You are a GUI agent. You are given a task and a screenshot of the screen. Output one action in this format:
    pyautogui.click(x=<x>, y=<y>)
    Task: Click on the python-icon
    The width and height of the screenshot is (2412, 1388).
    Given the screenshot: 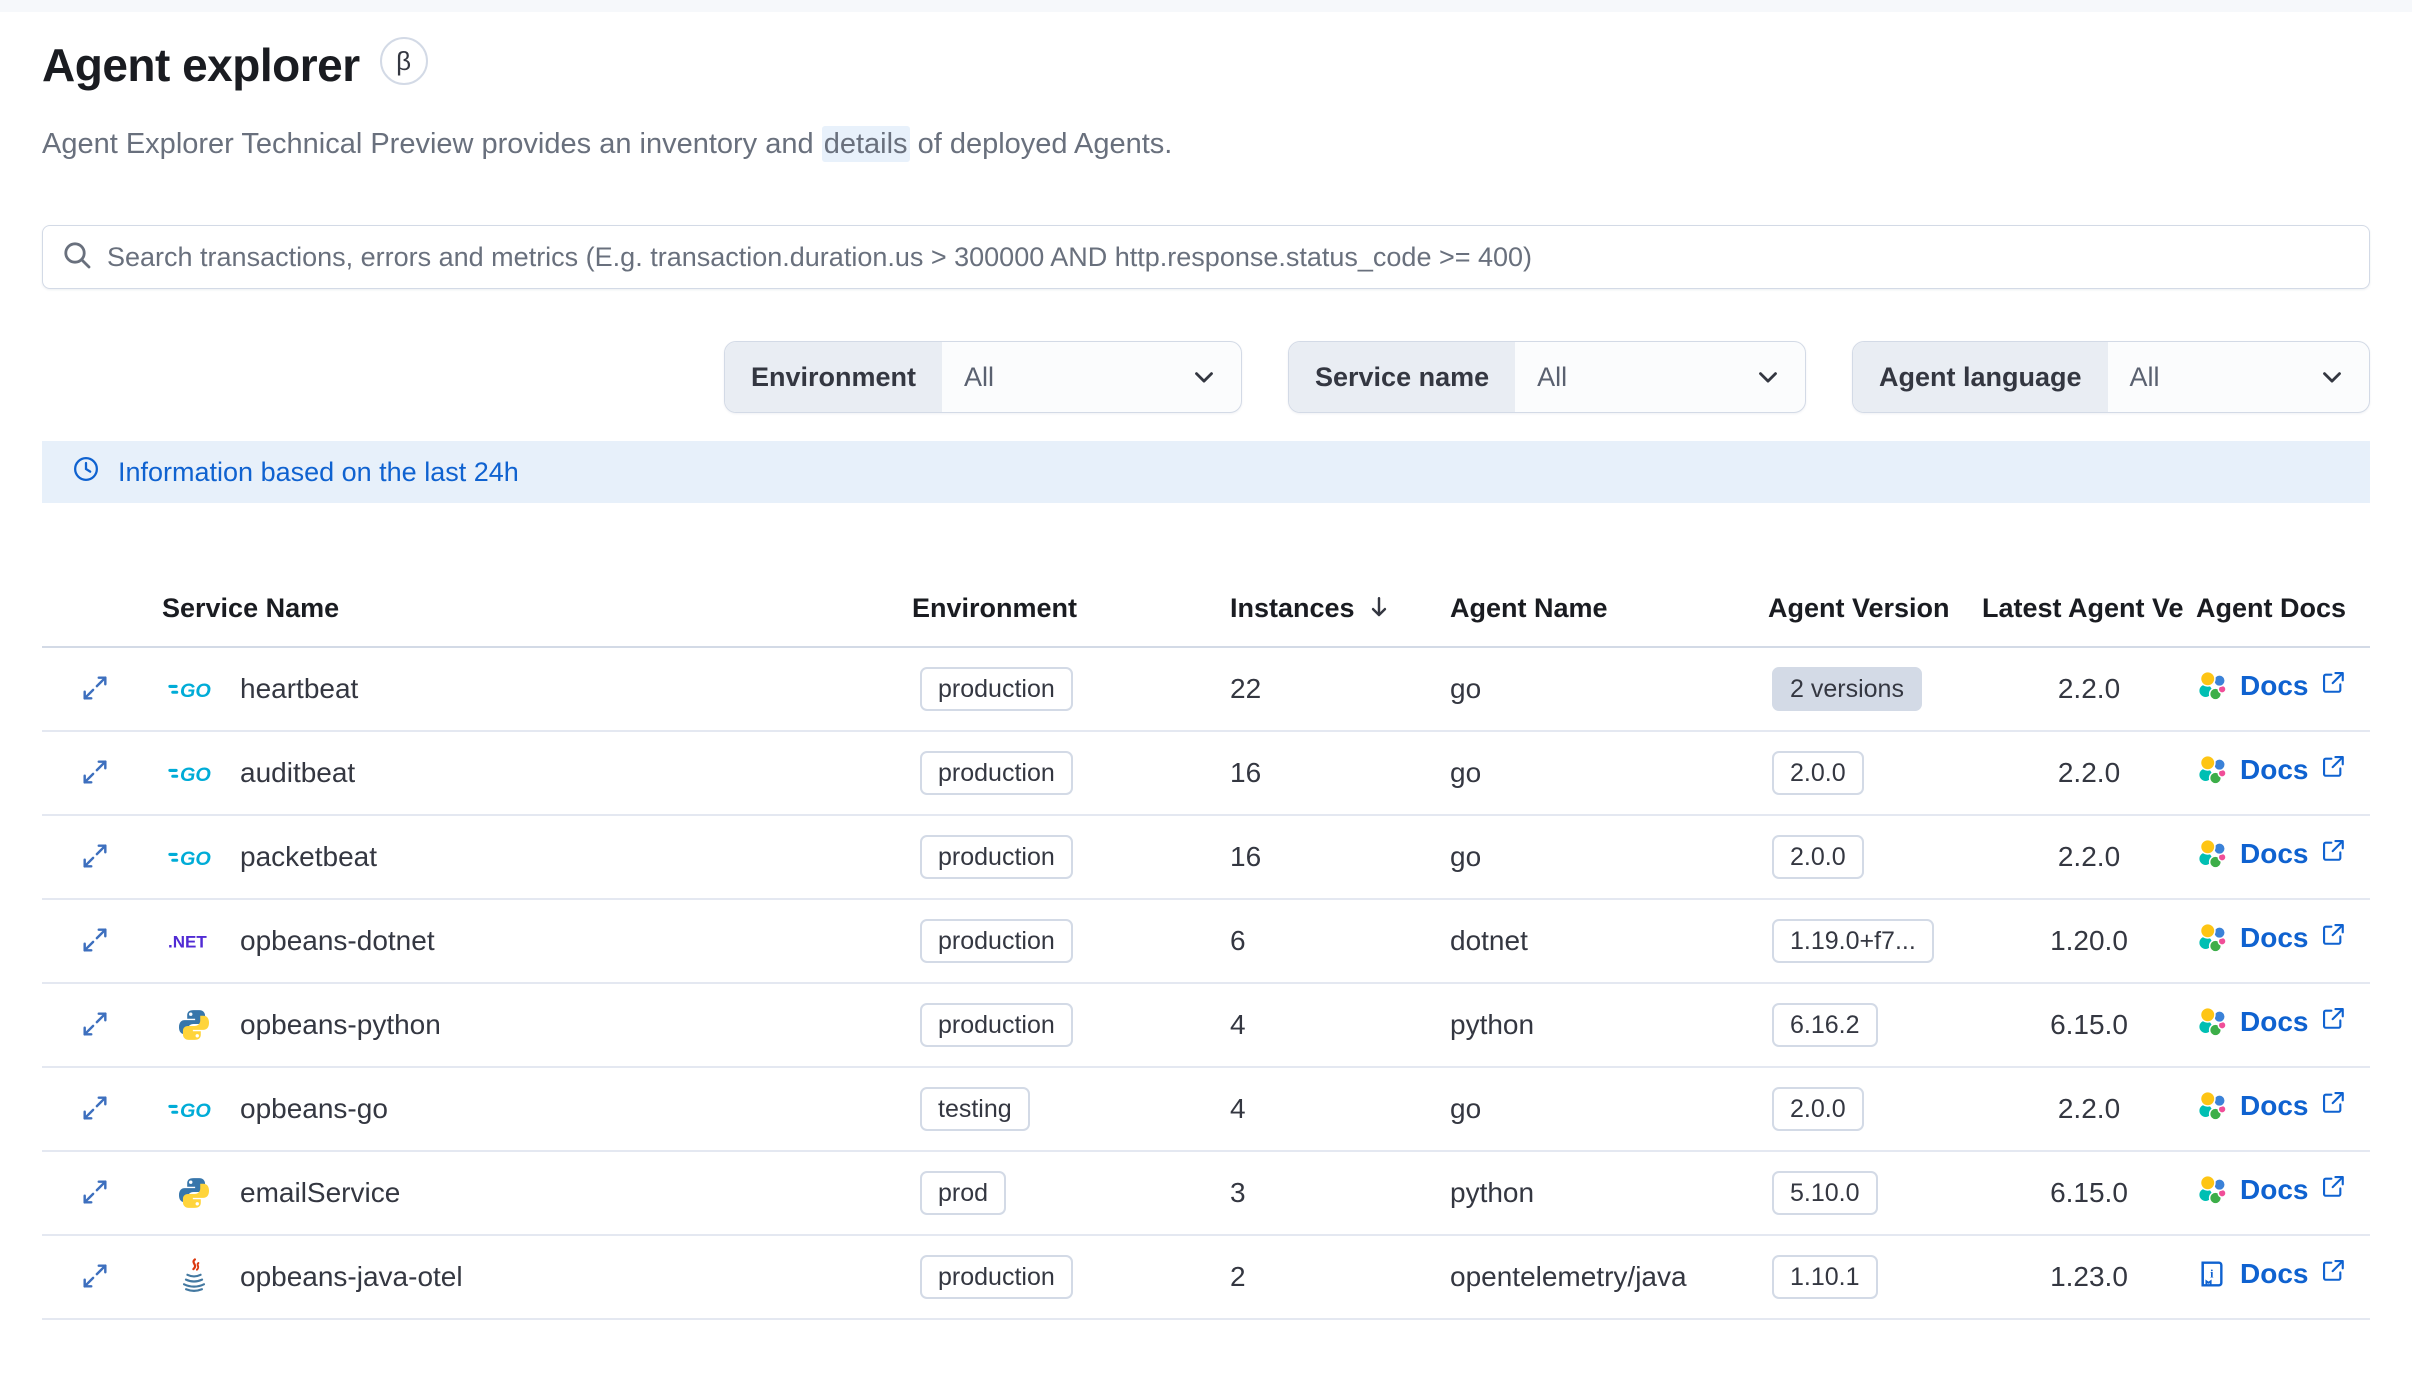 What is the action you would take?
    pyautogui.click(x=194, y=1193)
    